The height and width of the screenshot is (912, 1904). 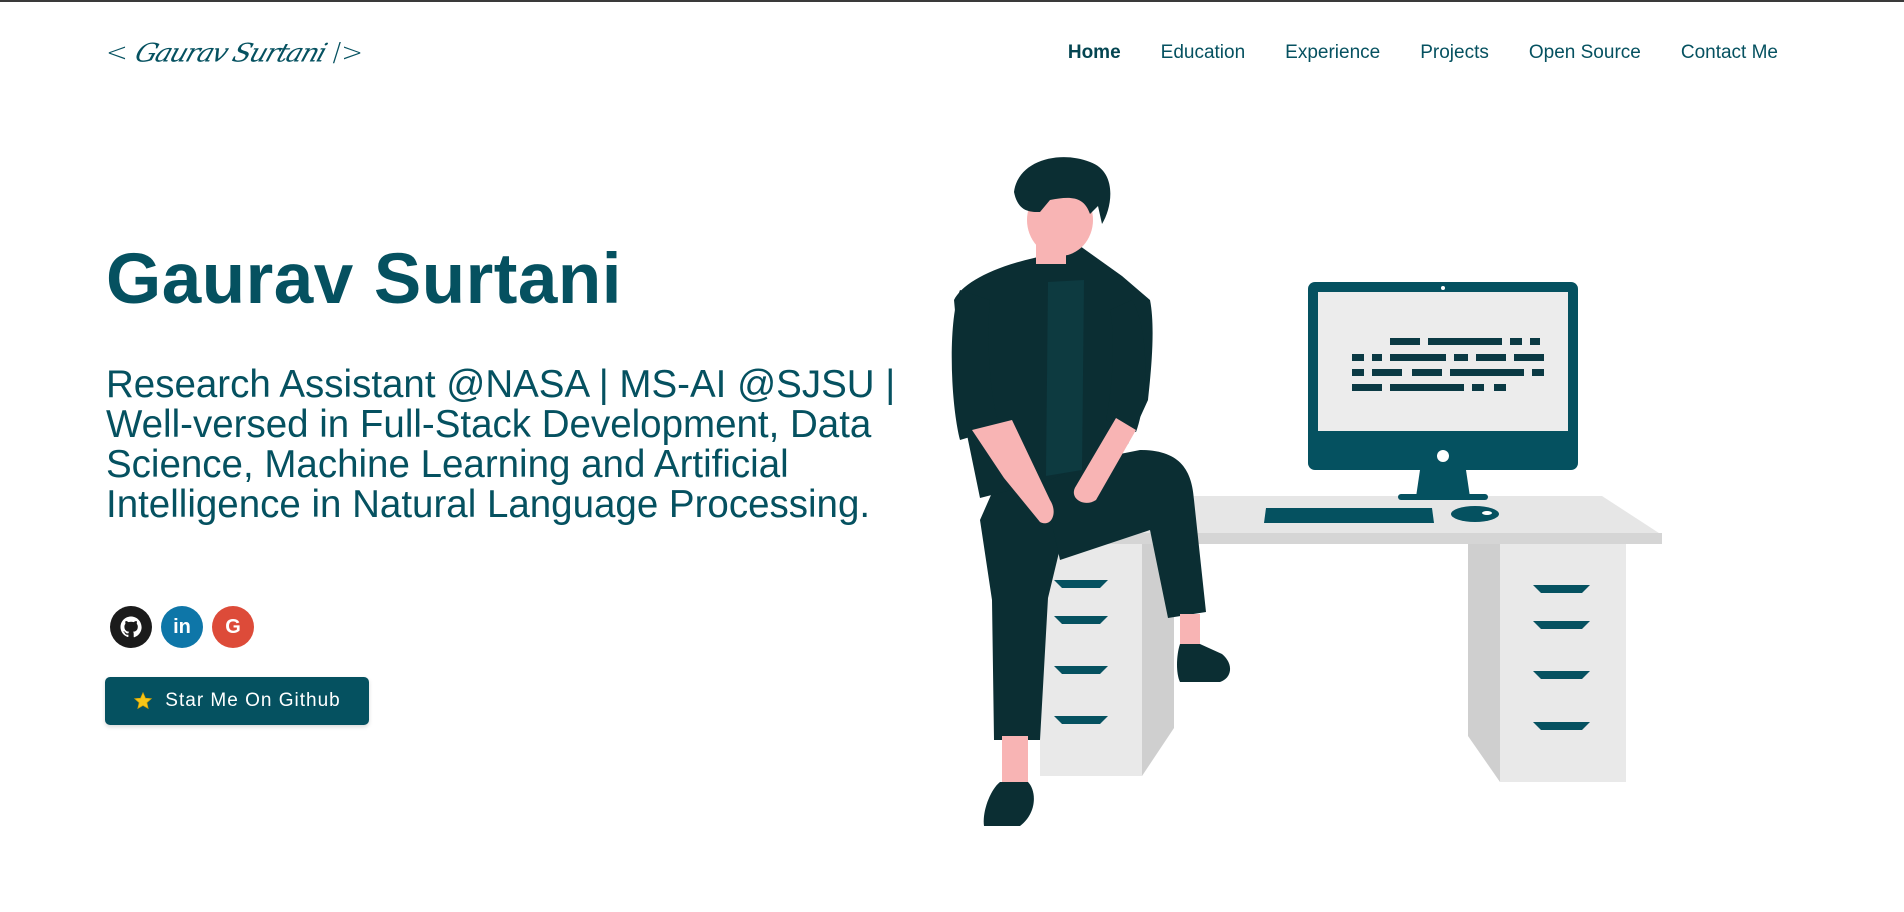 I want to click on mouse, so click(x=1475, y=514).